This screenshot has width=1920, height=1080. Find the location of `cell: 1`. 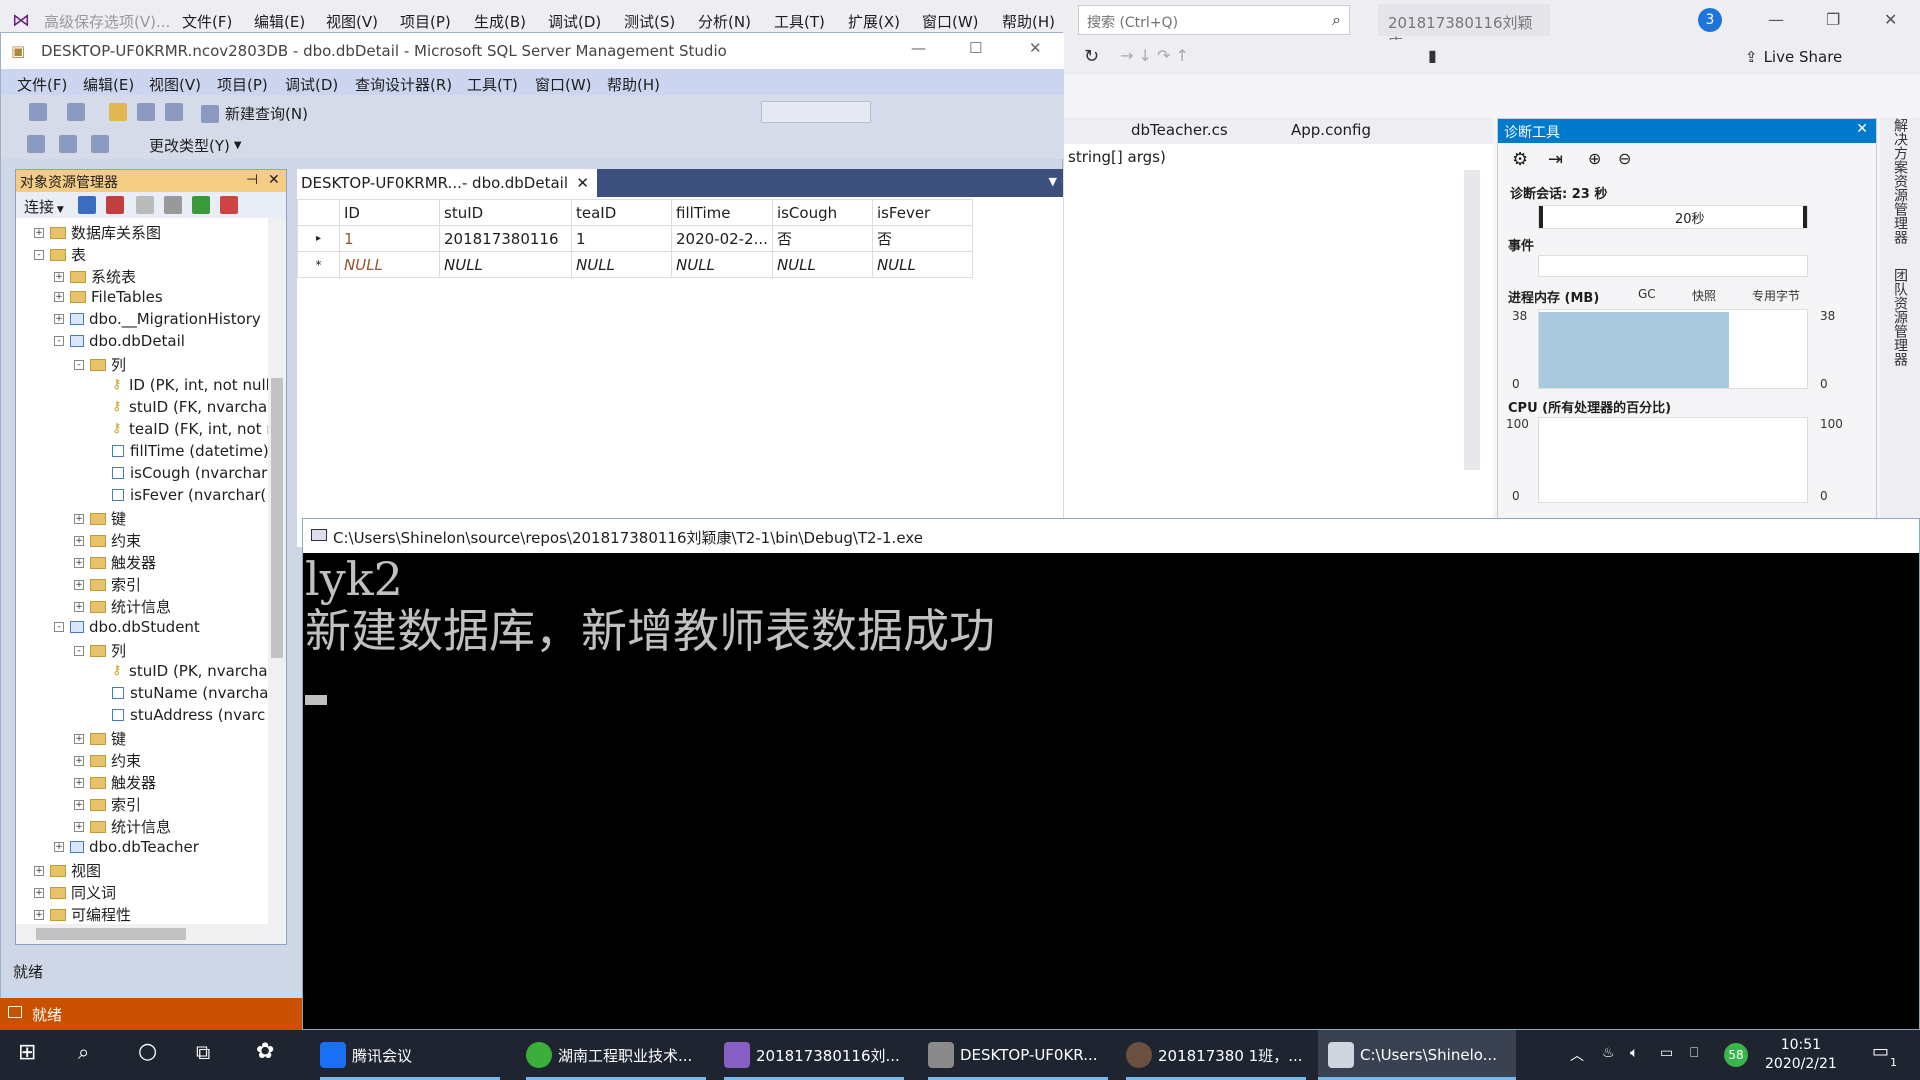

cell: 1 is located at coordinates (389, 238).